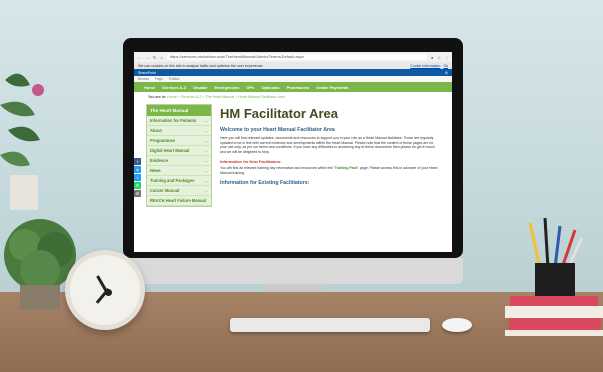 The image size is (603, 372). Describe the element at coordinates (425, 66) in the screenshot. I see `cookie-info-link: Cookie Information` at that location.